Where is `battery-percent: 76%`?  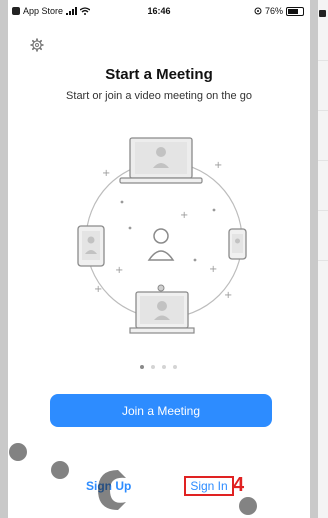
battery-percent: 76% is located at coordinates (273, 11).